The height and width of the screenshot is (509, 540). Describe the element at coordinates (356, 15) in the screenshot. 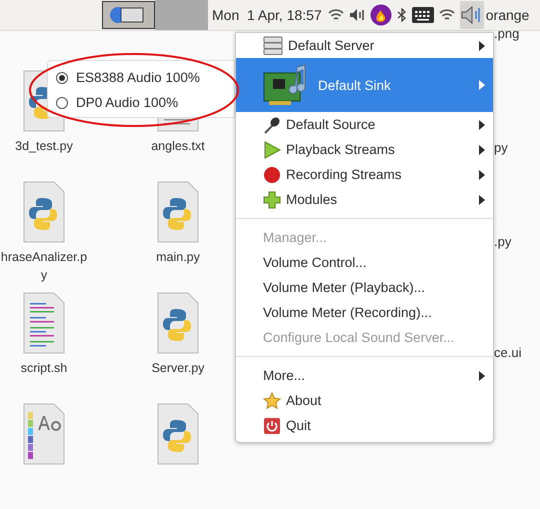

I see `volume-icon` at that location.